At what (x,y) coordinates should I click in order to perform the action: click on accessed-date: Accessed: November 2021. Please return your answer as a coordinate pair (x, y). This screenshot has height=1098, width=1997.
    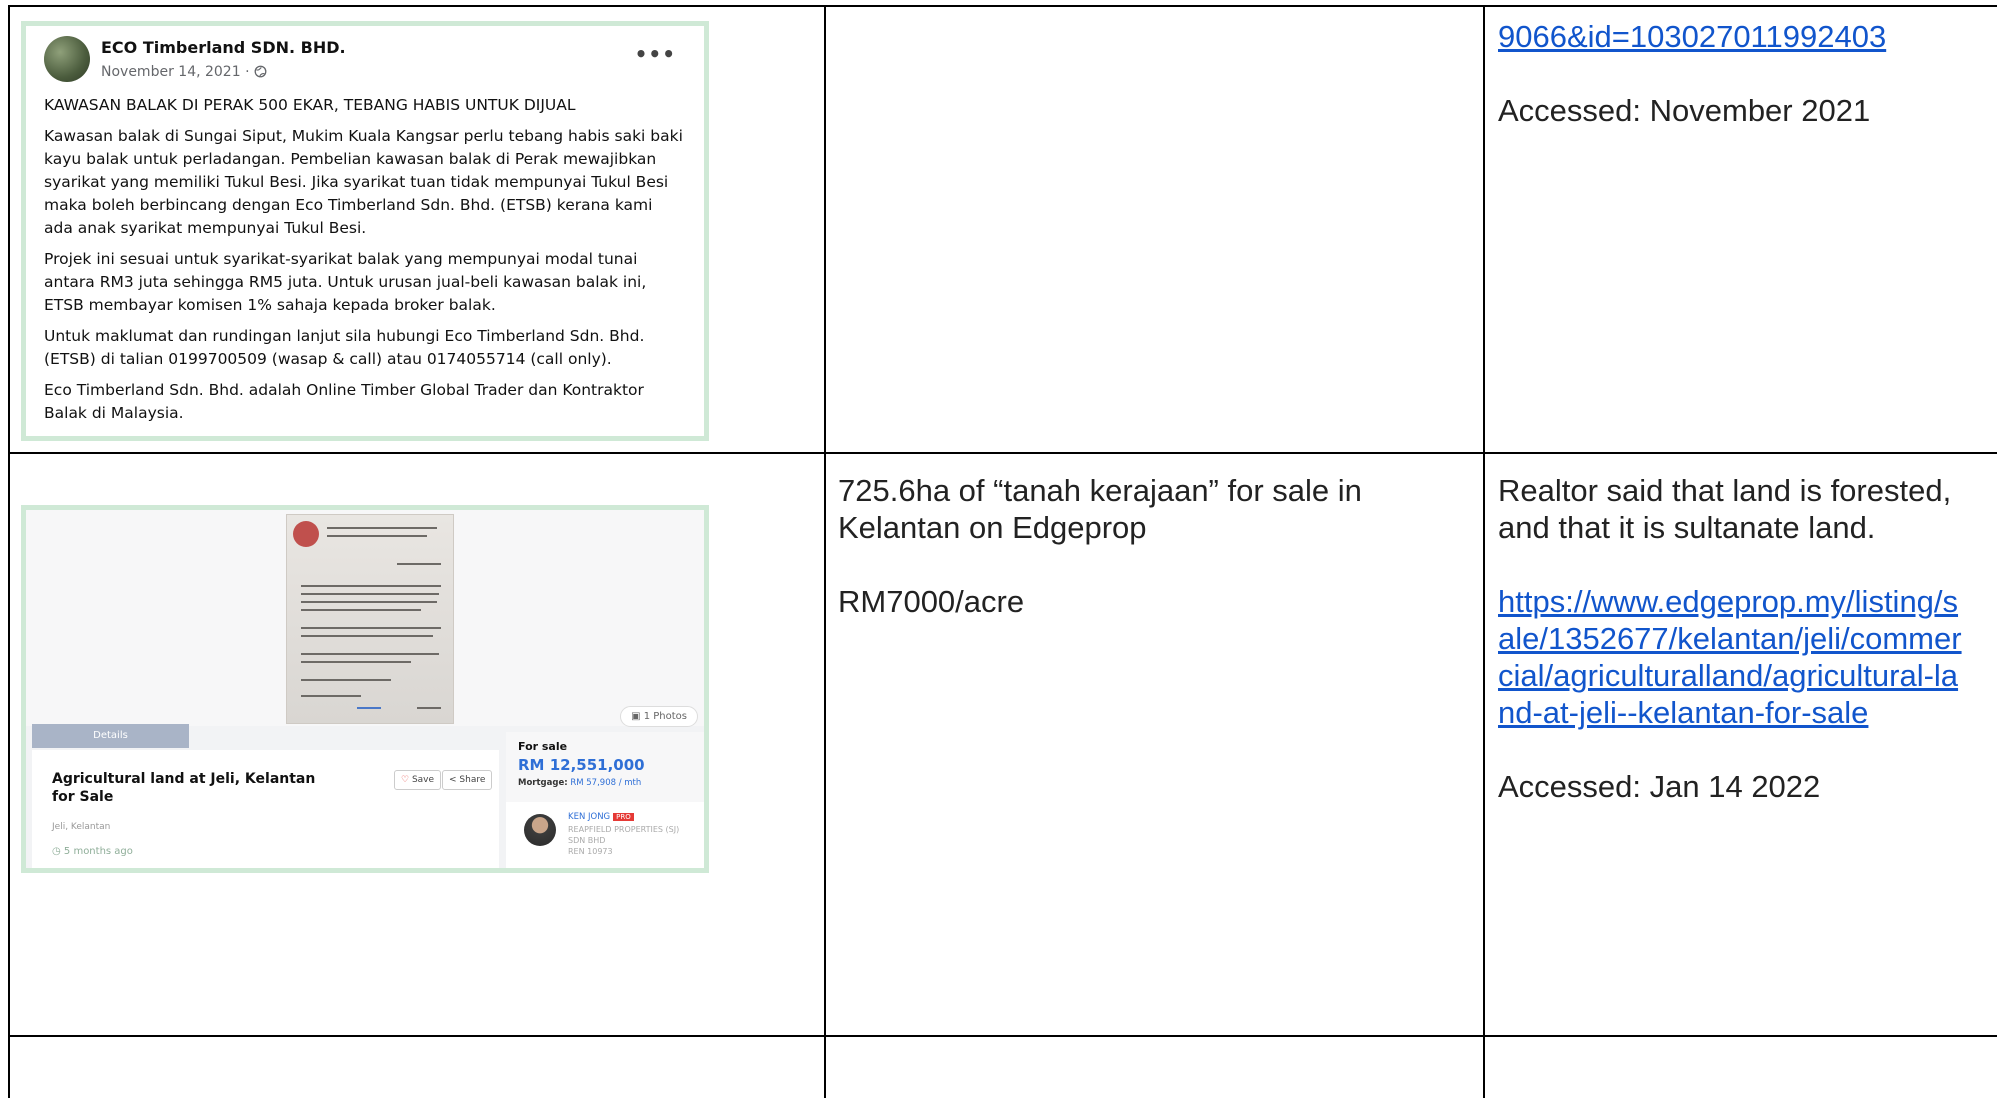
    Looking at the image, I should click on (1684, 110).